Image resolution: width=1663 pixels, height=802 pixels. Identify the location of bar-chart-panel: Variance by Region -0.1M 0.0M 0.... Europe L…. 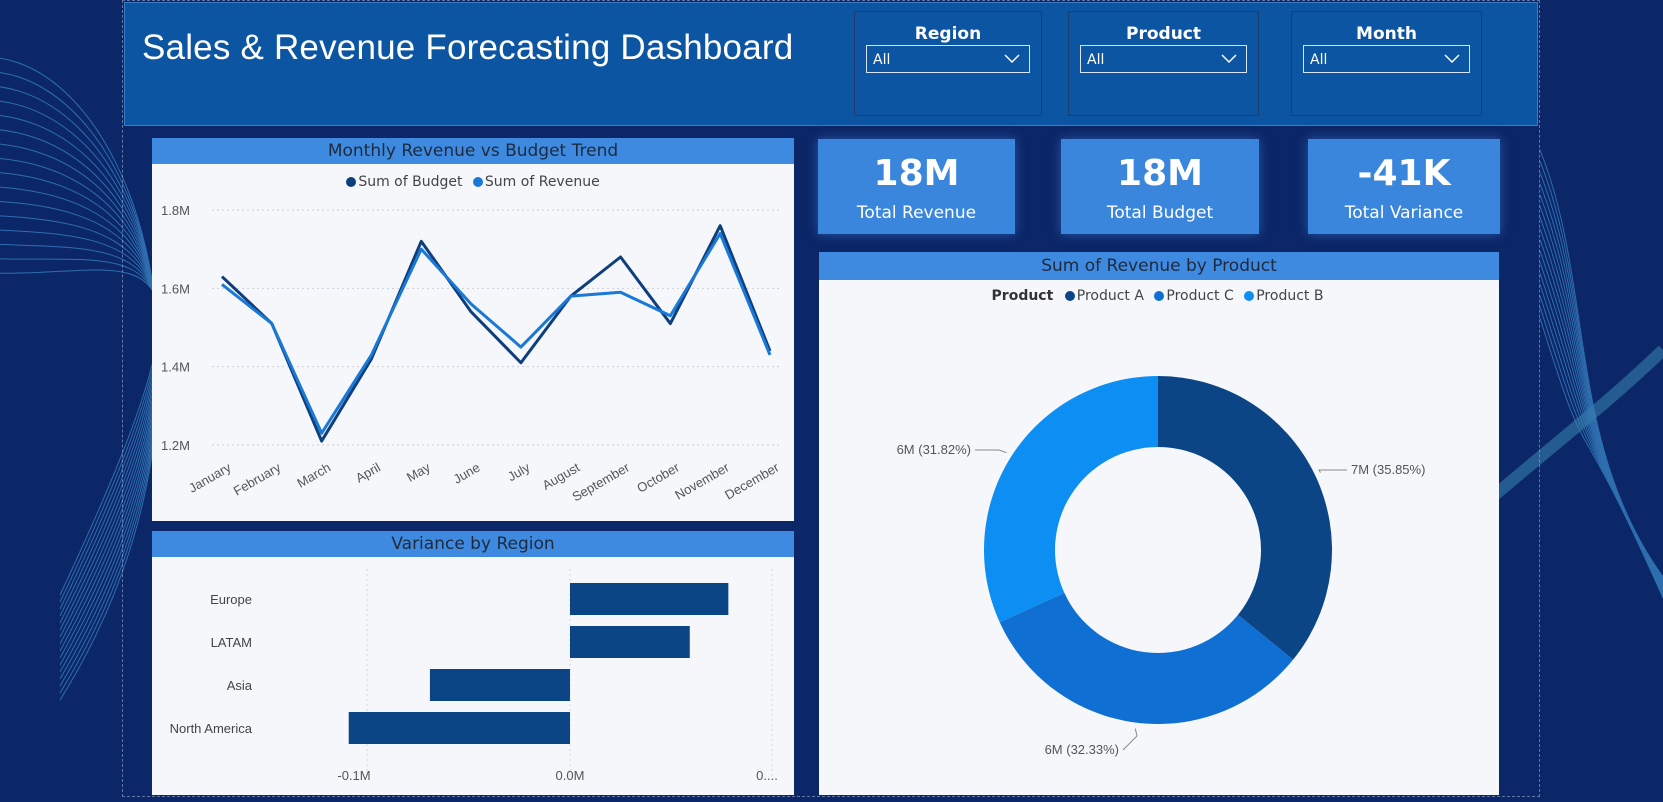
(473, 663).